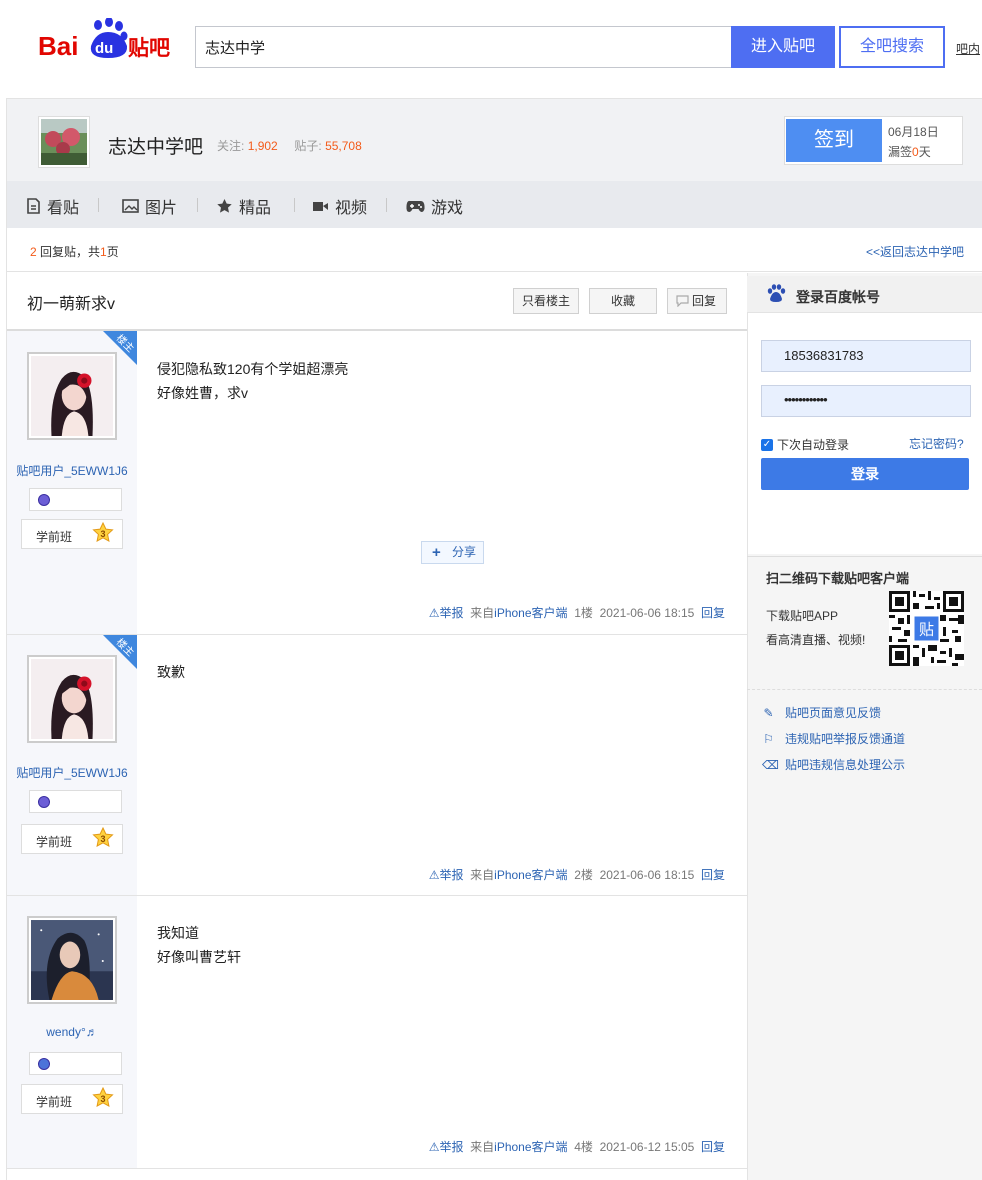 This screenshot has height=1180, width=982. Describe the element at coordinates (833, 738) in the screenshot. I see `report-channel-link: ⚐ 违规贴吧举报反馈通道` at that location.